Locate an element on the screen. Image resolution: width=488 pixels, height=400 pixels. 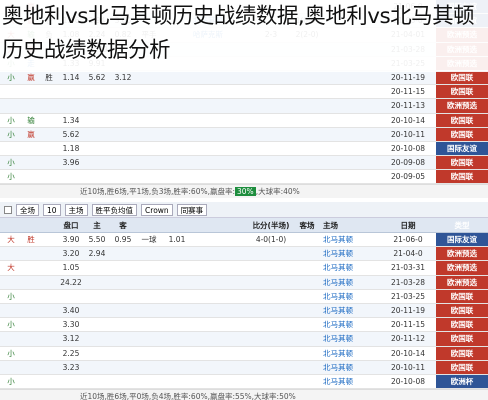
table-row: 3.20 2.94 北马其顿 21-04-0 欧洲预选 is located at coordinates (244, 254).